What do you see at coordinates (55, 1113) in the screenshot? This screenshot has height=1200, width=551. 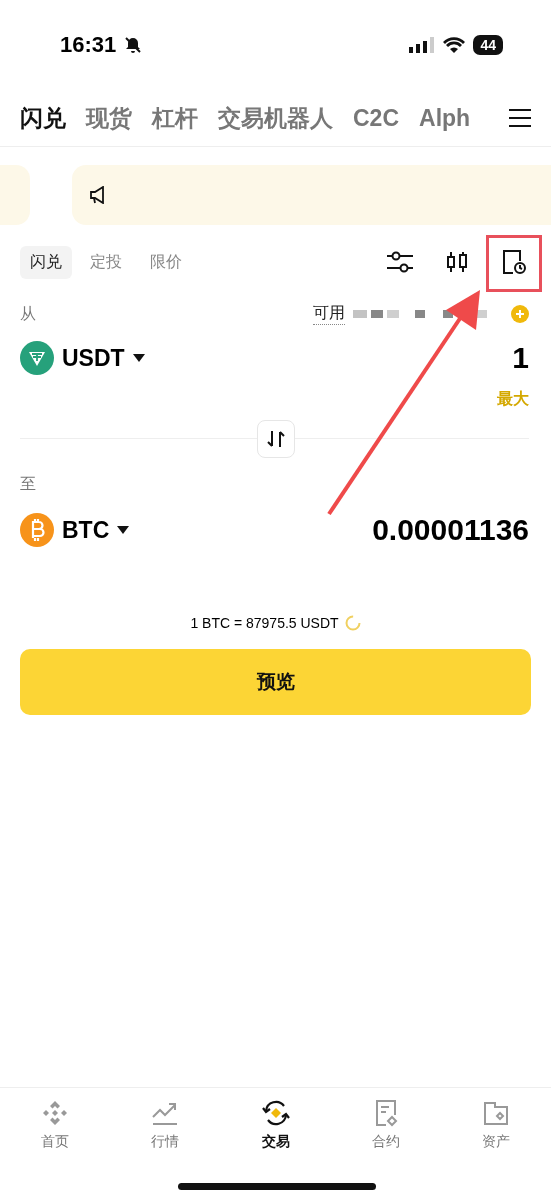 I see `diamond-logo-icon` at bounding box center [55, 1113].